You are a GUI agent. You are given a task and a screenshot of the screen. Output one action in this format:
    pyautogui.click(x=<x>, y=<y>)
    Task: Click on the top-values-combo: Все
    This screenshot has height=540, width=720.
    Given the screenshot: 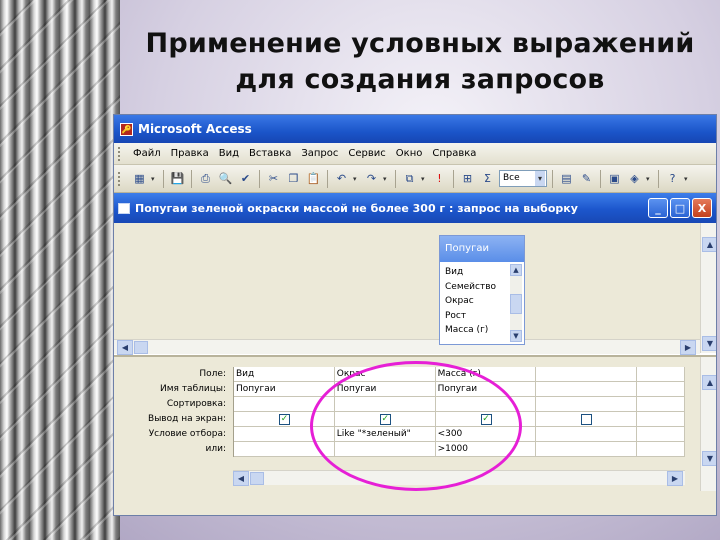 What is the action you would take?
    pyautogui.click(x=523, y=178)
    